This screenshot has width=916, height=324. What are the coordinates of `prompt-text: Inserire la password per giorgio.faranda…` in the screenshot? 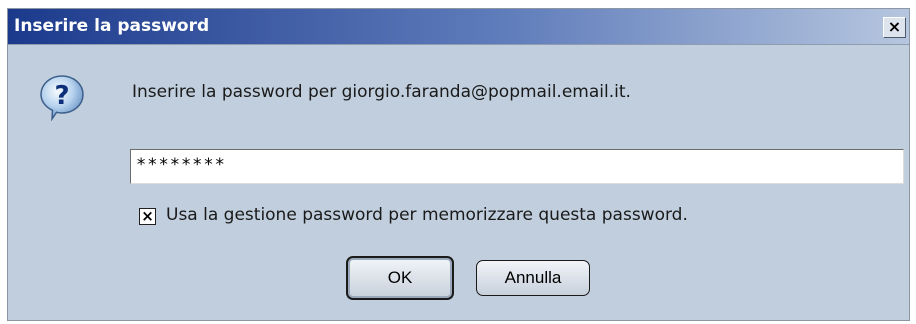 It's located at (381, 92).